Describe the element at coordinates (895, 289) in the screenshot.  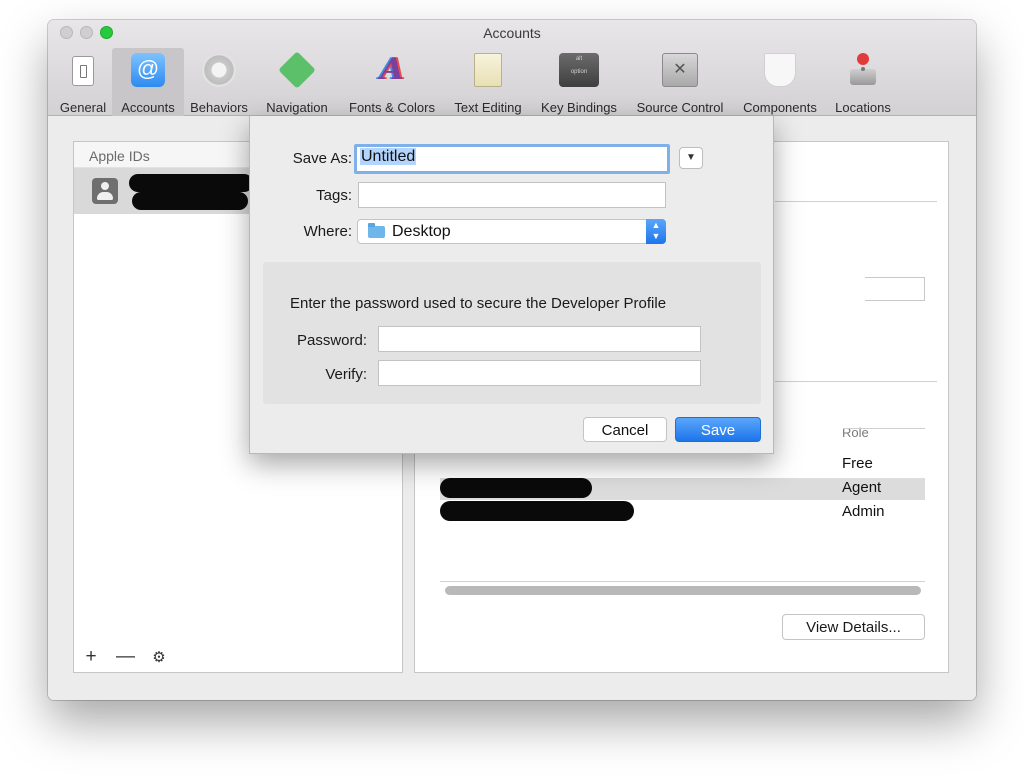
I see `detail-text-field` at that location.